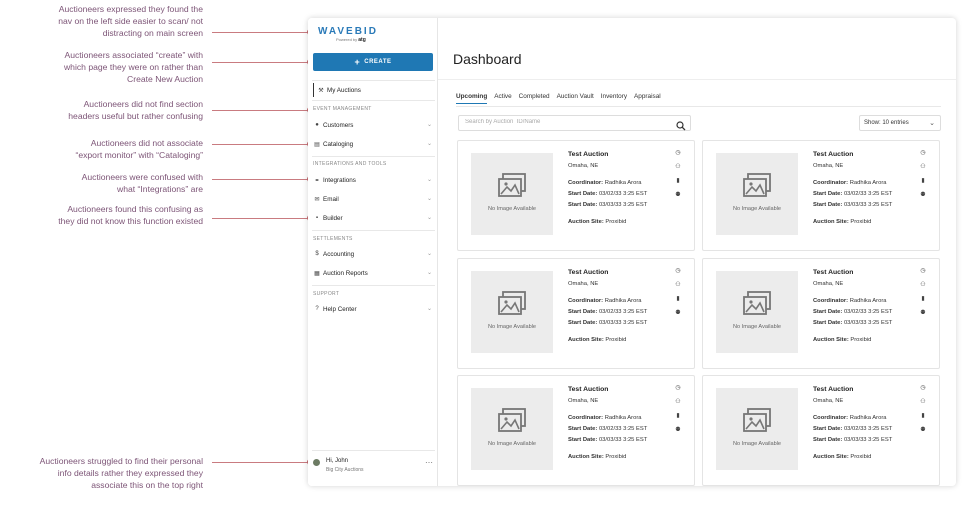 This screenshot has width=979, height=507. I want to click on auction-site-value: Proxibid, so click(861, 457).